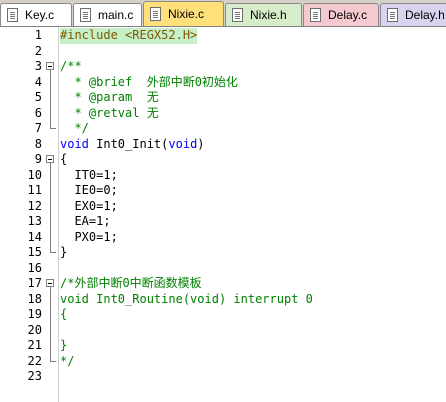 This screenshot has width=446, height=402. What do you see at coordinates (89, 205) in the screenshot?
I see `code-text: EX0=1;` at bounding box center [89, 205].